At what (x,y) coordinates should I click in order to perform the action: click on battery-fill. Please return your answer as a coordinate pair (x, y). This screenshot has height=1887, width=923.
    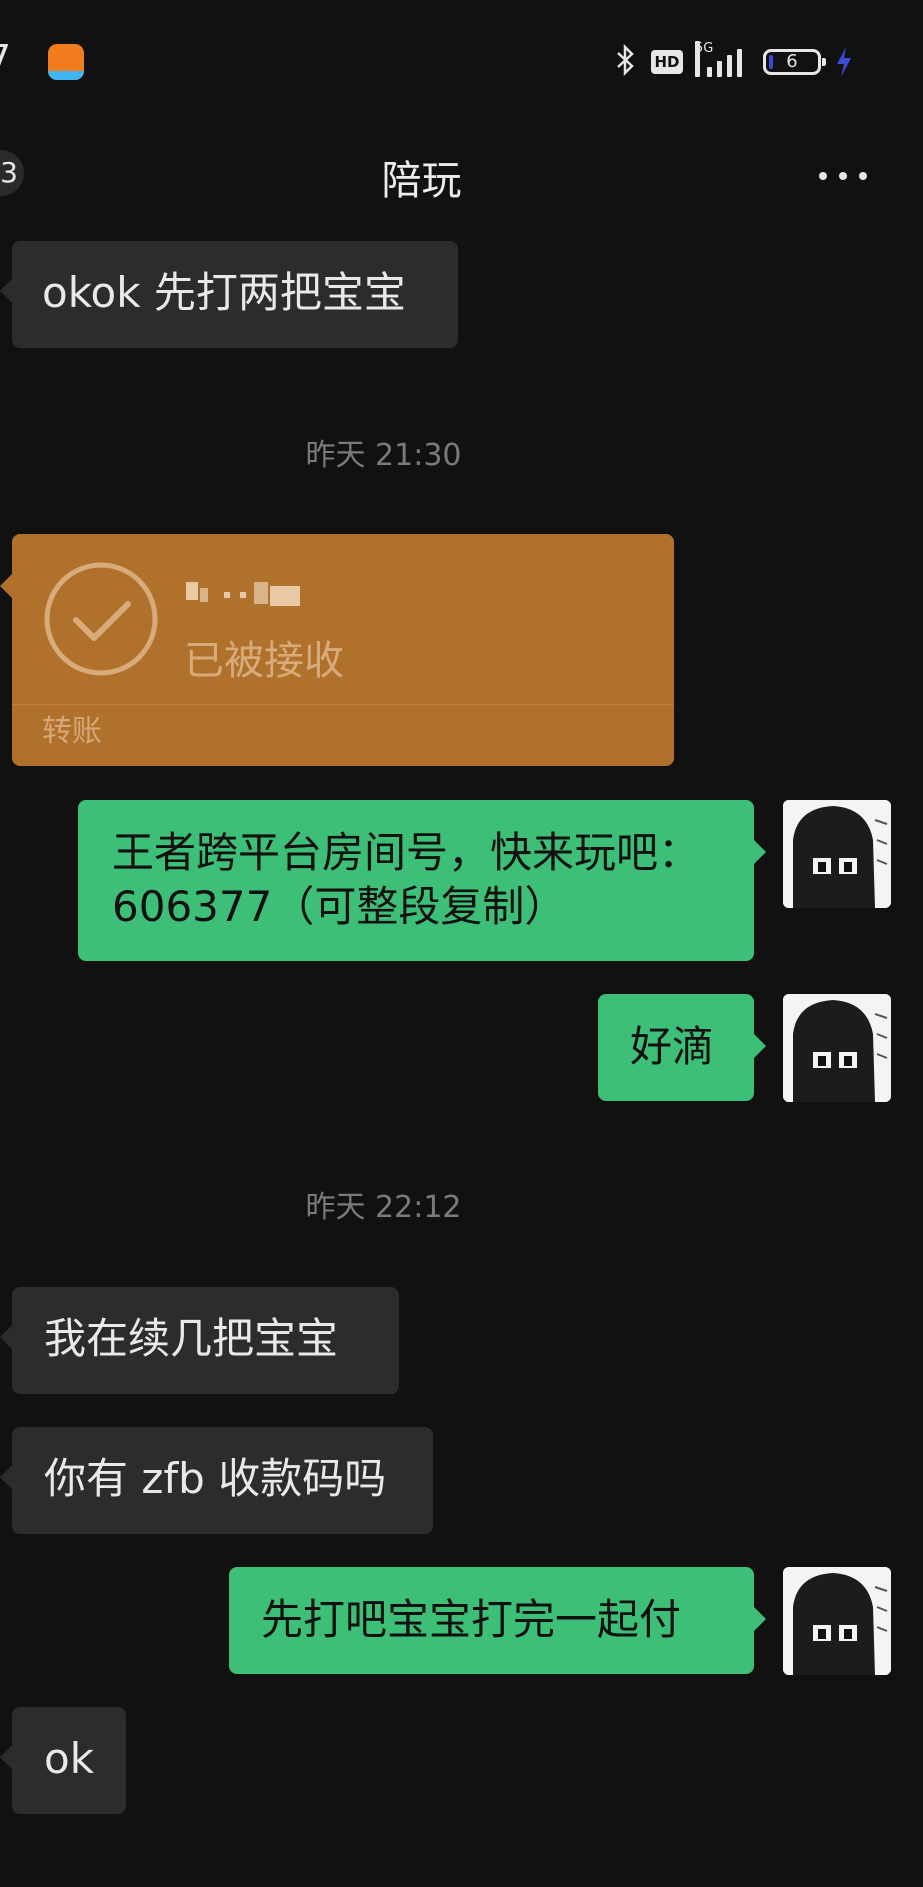
    Looking at the image, I should click on (771, 62).